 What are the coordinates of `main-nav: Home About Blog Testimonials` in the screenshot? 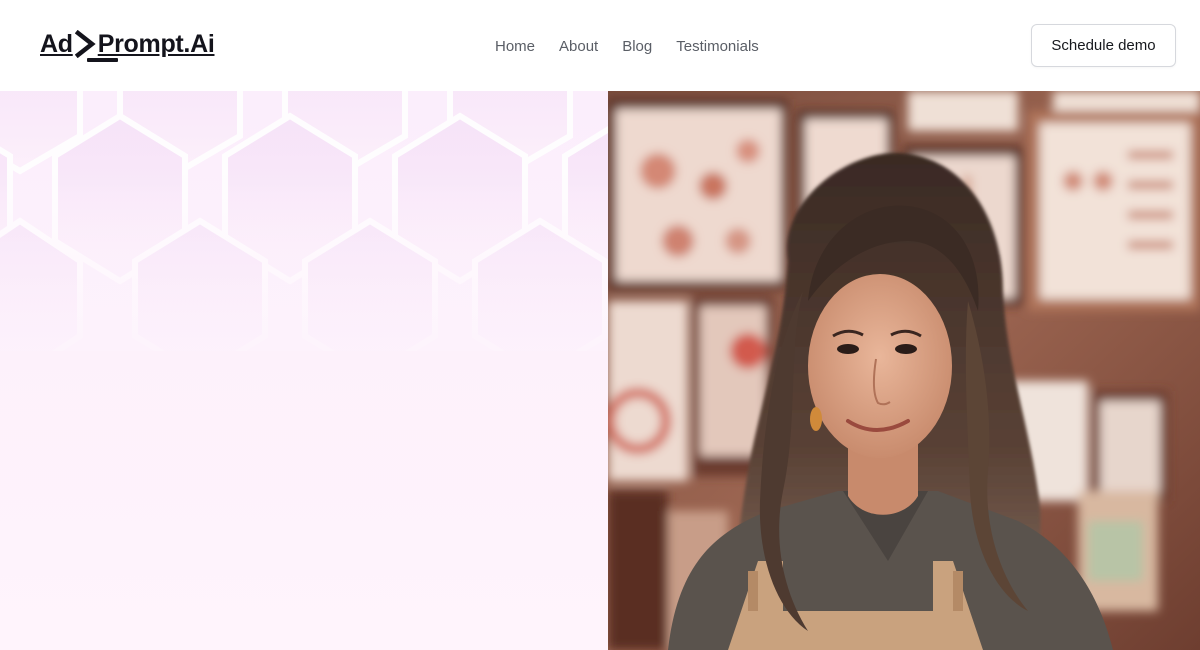 It's located at (627, 47).